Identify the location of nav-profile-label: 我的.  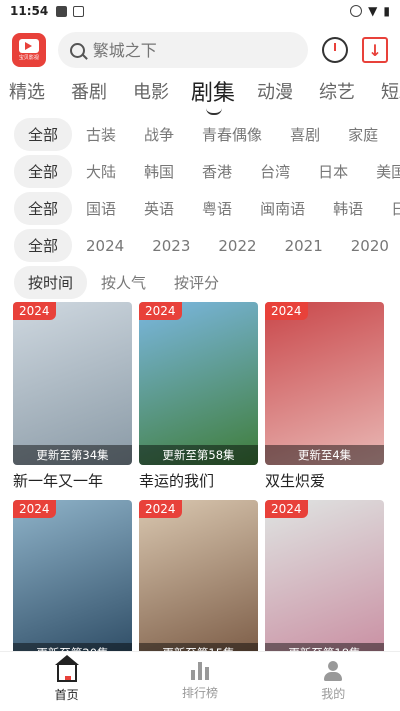
(333, 694).